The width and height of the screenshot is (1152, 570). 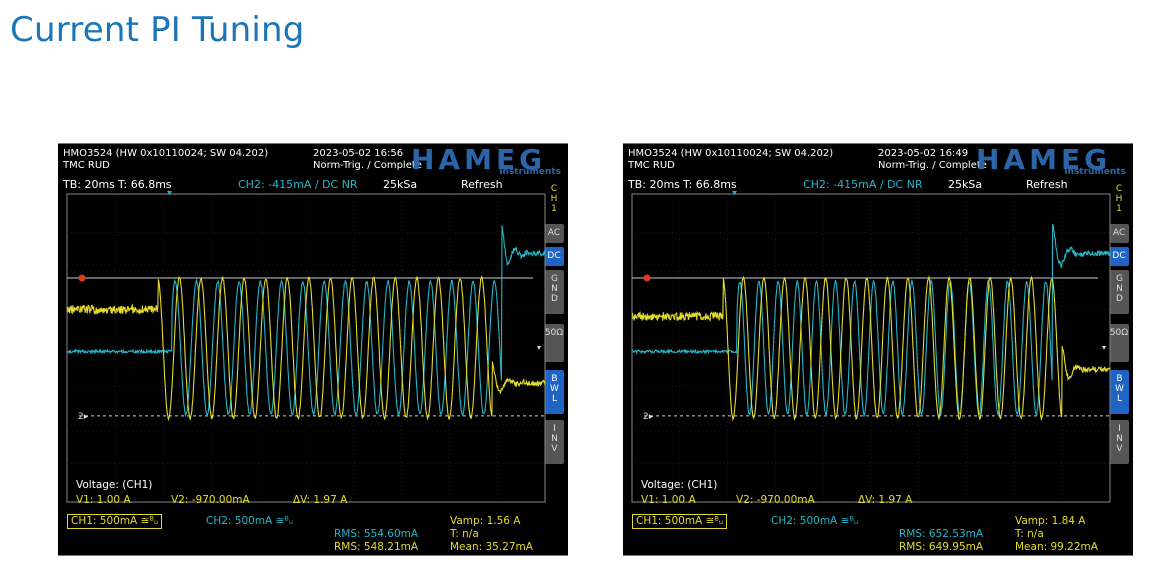 I want to click on rms-ch1: RMS: 548.21mA, so click(x=376, y=547).